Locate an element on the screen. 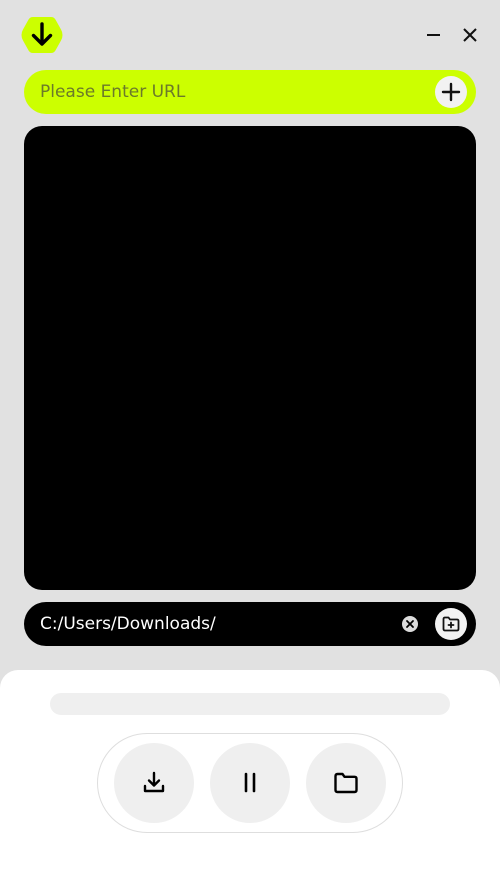 The width and height of the screenshot is (500, 870). close-button is located at coordinates (470, 35).